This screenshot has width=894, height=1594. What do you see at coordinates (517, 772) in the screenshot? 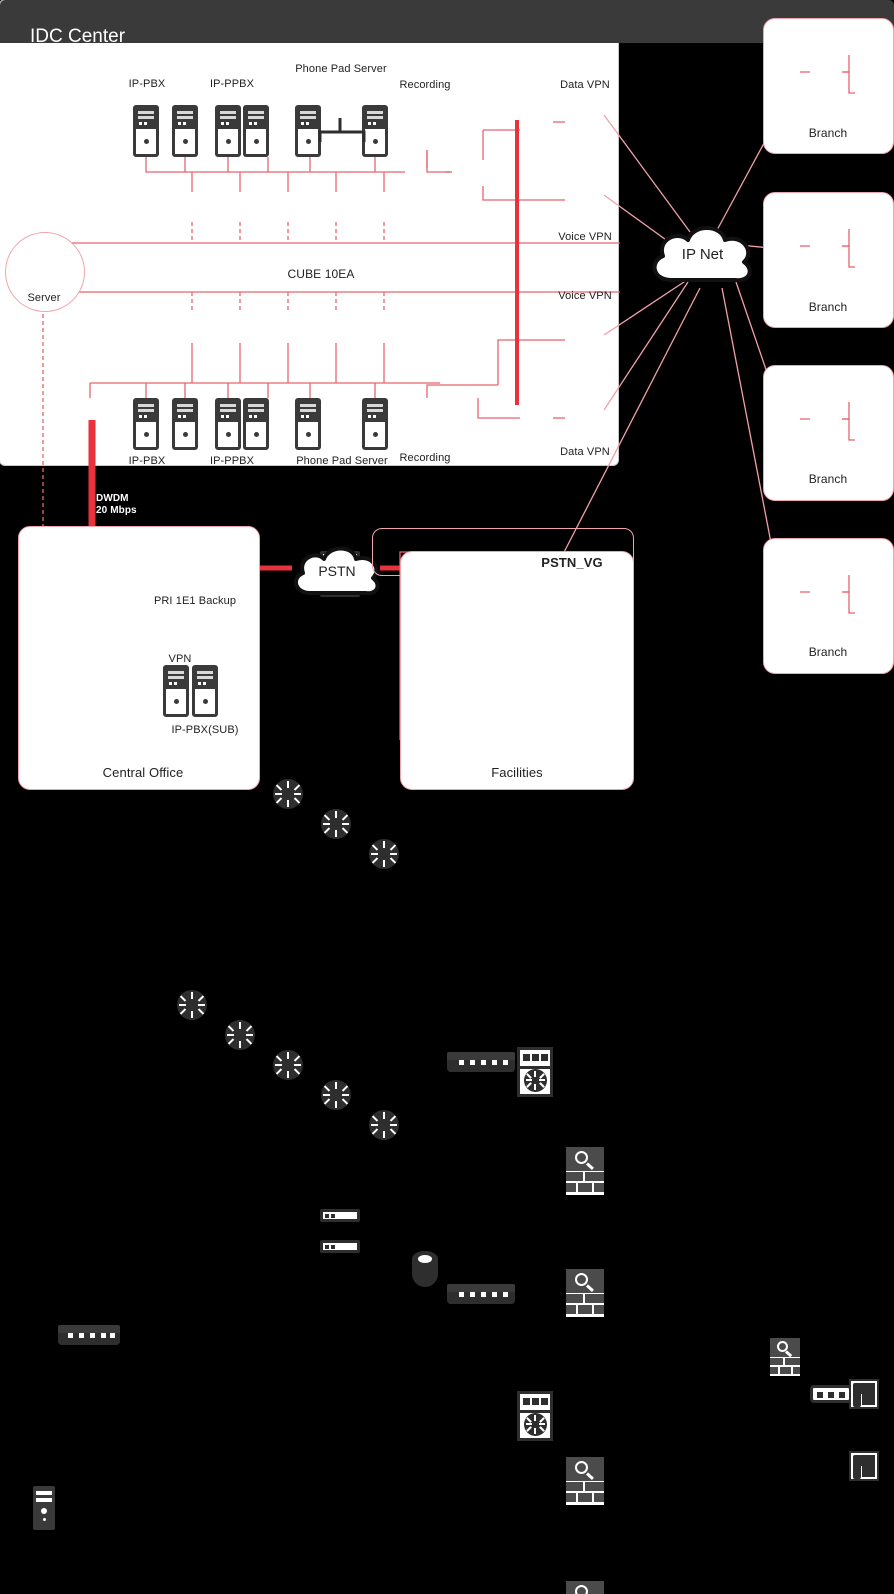
I see `label-facilities: Facilities` at bounding box center [517, 772].